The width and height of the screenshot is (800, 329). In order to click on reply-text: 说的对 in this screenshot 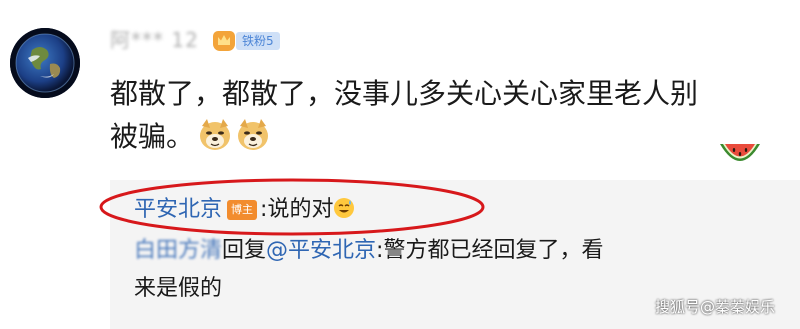, I will do `click(300, 209)`.